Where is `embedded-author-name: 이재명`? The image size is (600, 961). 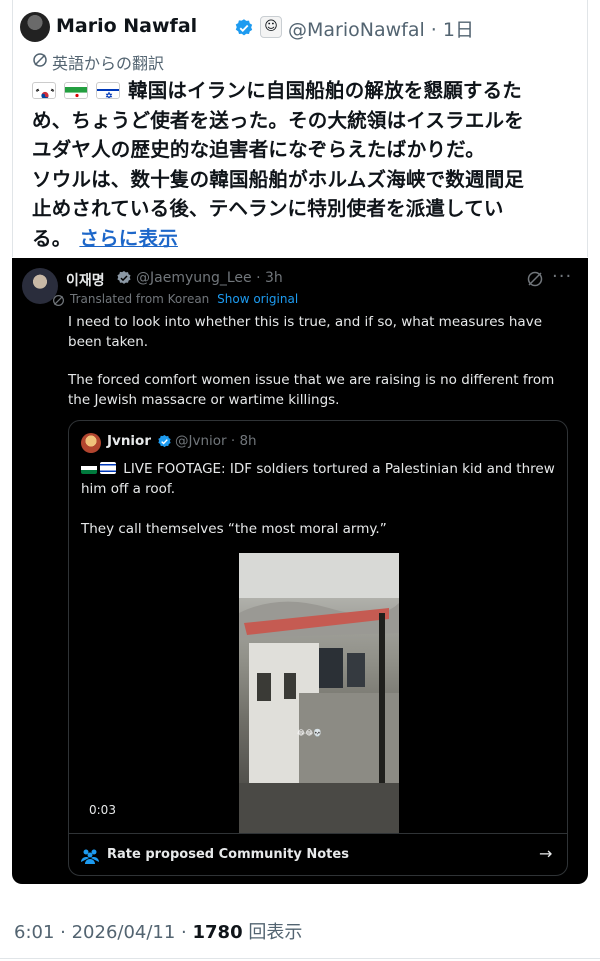
embedded-author-name: 이재명 is located at coordinates (85, 281).